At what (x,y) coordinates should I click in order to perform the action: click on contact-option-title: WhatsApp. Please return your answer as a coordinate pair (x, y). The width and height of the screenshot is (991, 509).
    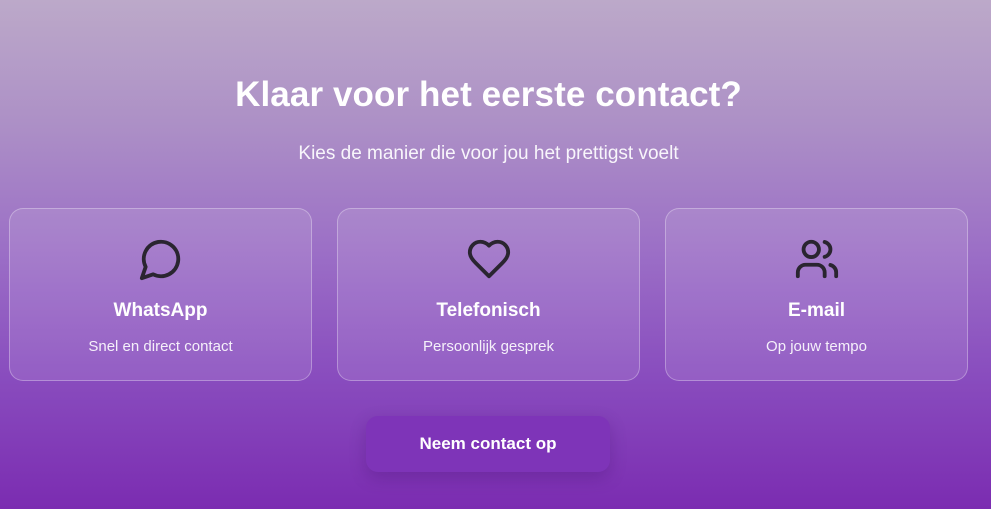
    Looking at the image, I should click on (160, 310).